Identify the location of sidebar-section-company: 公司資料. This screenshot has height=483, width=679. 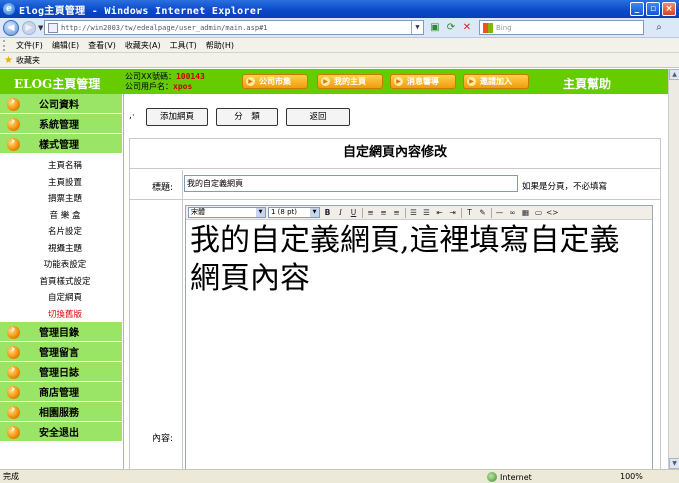
(61, 104).